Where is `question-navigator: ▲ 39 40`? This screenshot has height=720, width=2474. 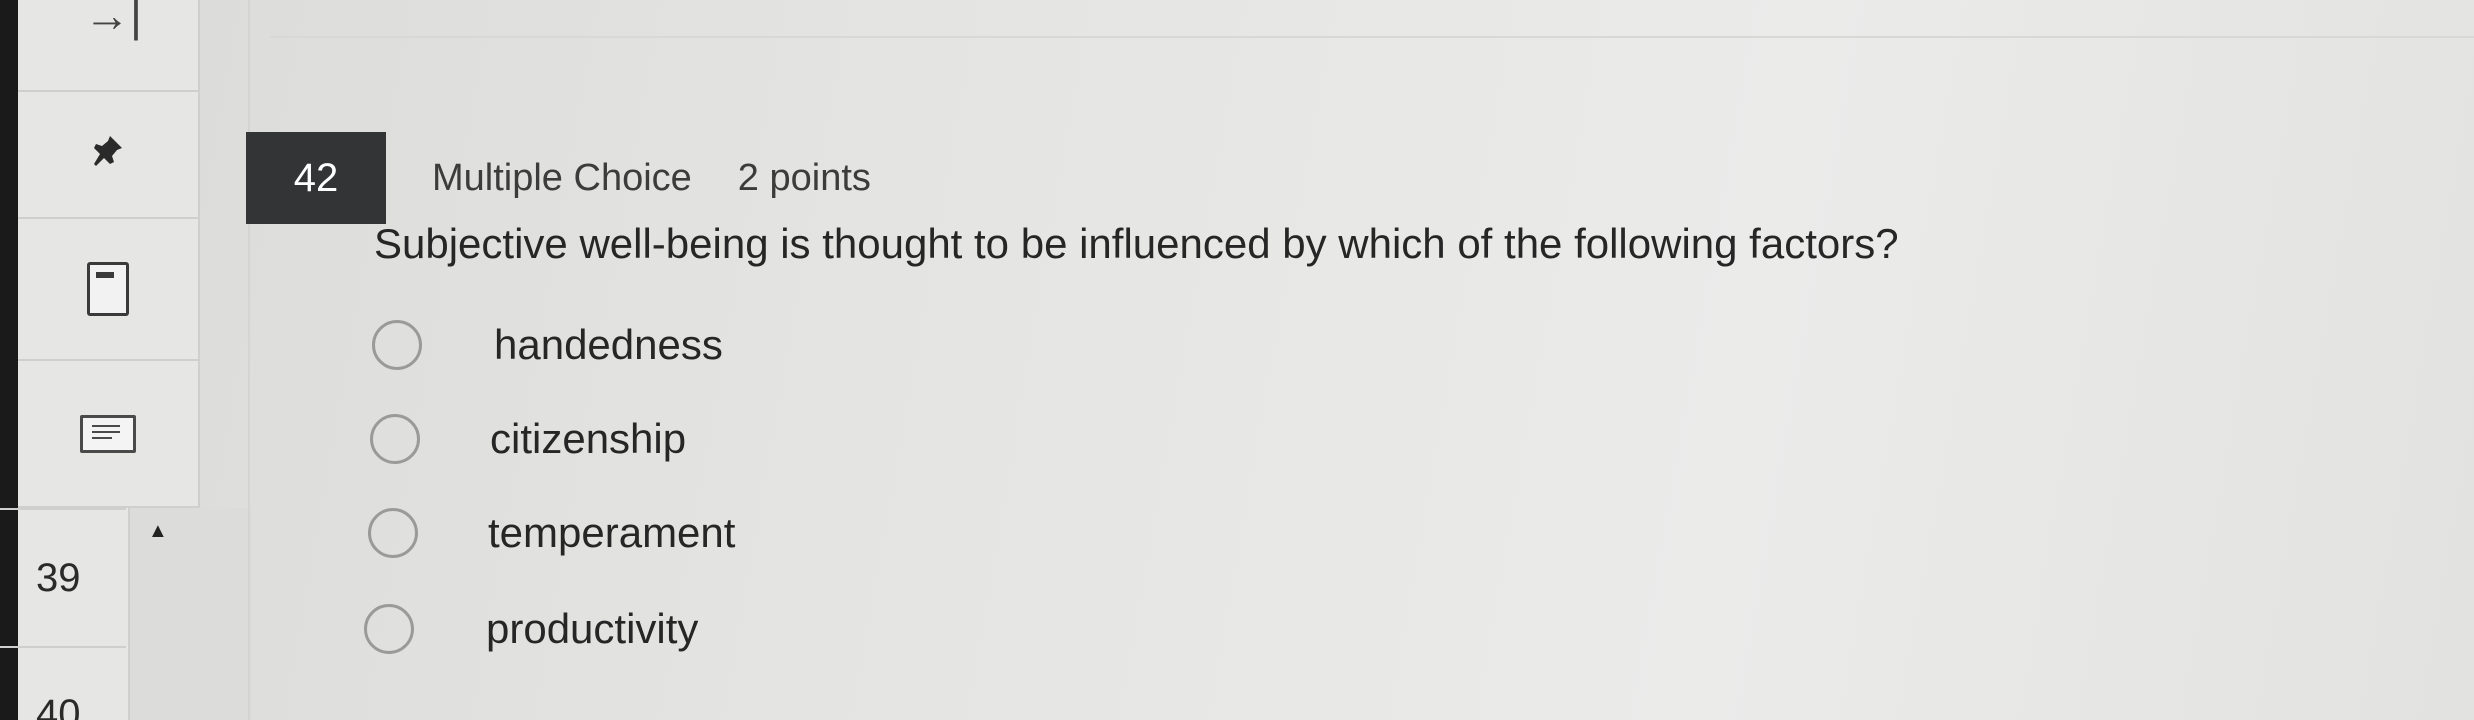
question-navigator: ▲ 39 40 is located at coordinates (126, 614).